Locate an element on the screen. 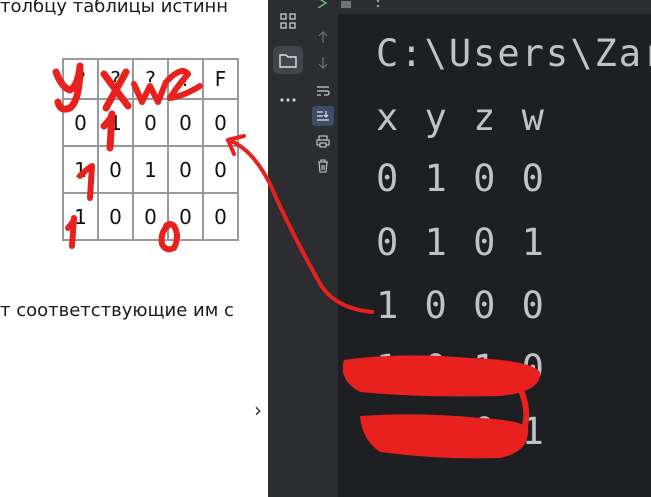 The image size is (651, 497). table-header-row: ? ? ? ? F is located at coordinates (150, 79).